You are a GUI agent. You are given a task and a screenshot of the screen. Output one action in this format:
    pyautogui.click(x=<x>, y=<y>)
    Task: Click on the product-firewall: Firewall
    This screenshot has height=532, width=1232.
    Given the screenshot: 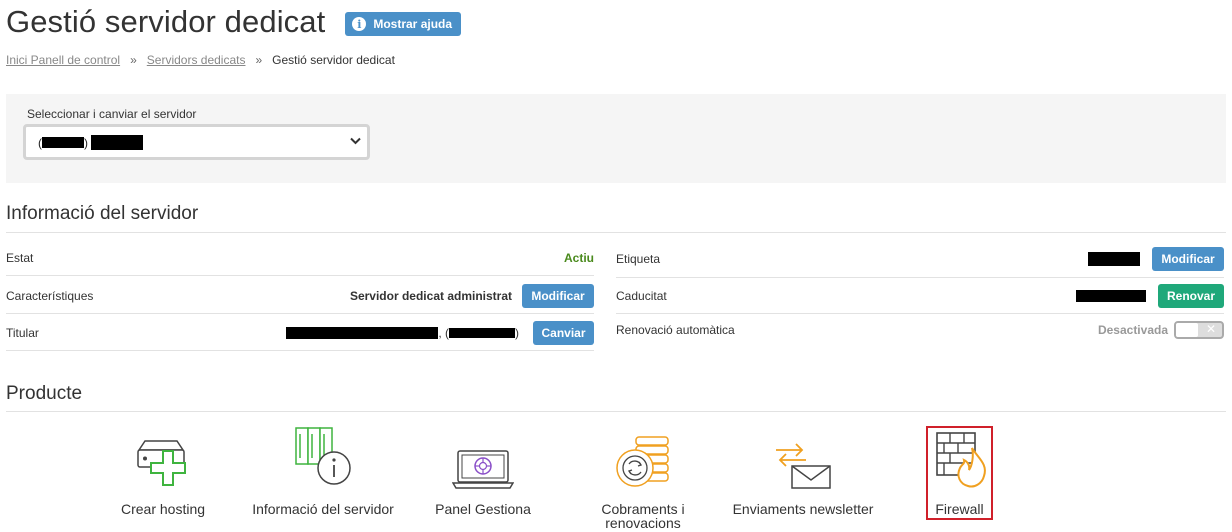 What is the action you would take?
    pyautogui.click(x=959, y=473)
    